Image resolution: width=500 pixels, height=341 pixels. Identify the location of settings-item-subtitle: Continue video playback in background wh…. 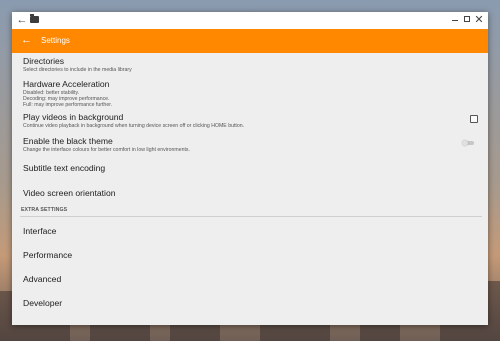
(134, 126).